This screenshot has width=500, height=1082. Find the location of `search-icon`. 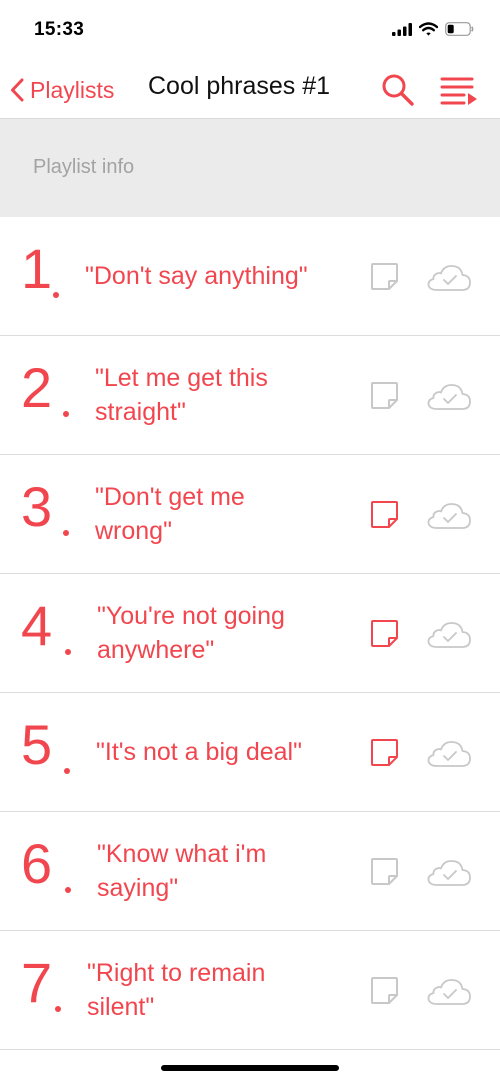

search-icon is located at coordinates (398, 90).